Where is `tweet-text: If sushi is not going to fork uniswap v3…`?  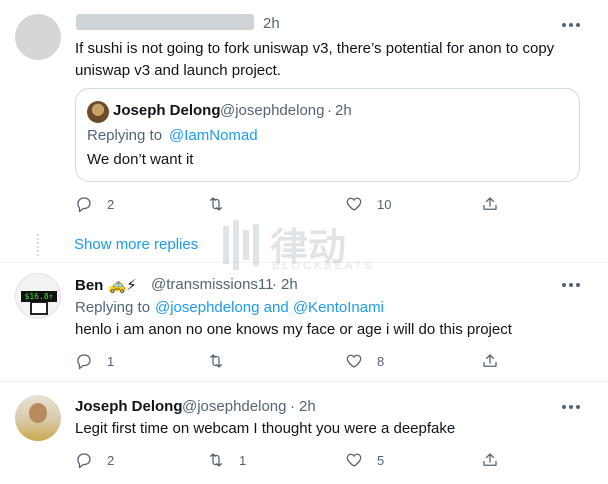 tweet-text: If sushi is not going to fork uniswap v3… is located at coordinates (315, 59).